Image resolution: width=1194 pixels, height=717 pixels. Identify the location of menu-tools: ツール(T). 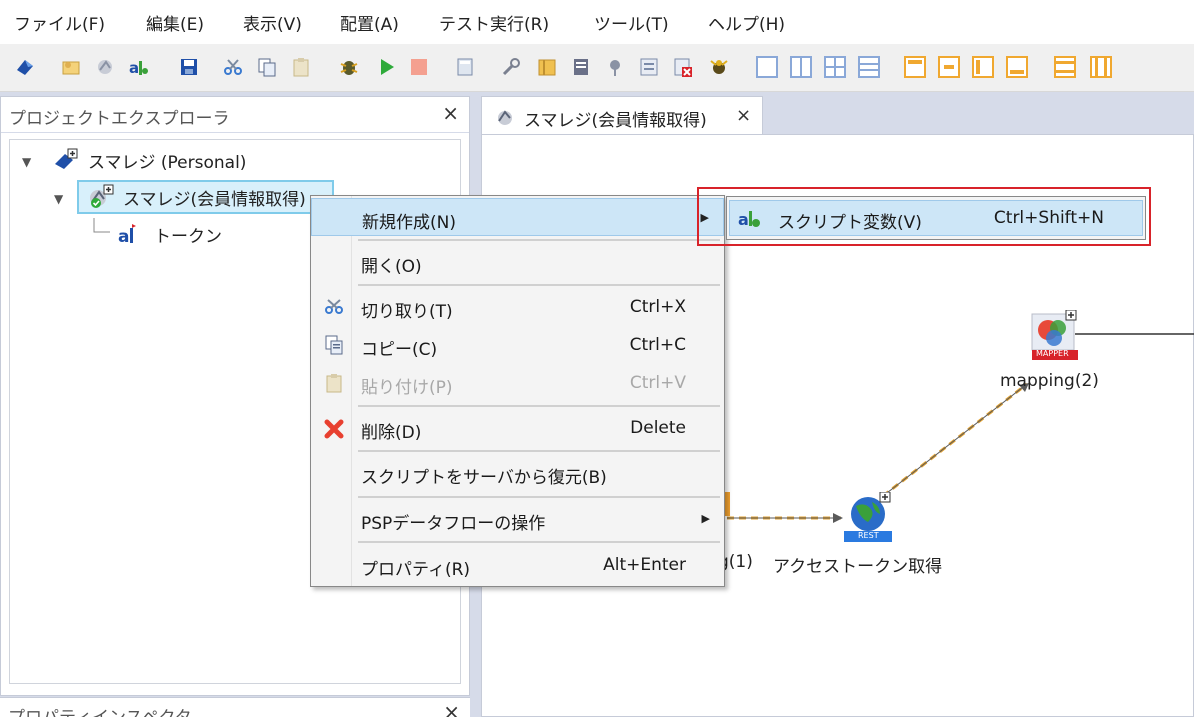
(631, 22).